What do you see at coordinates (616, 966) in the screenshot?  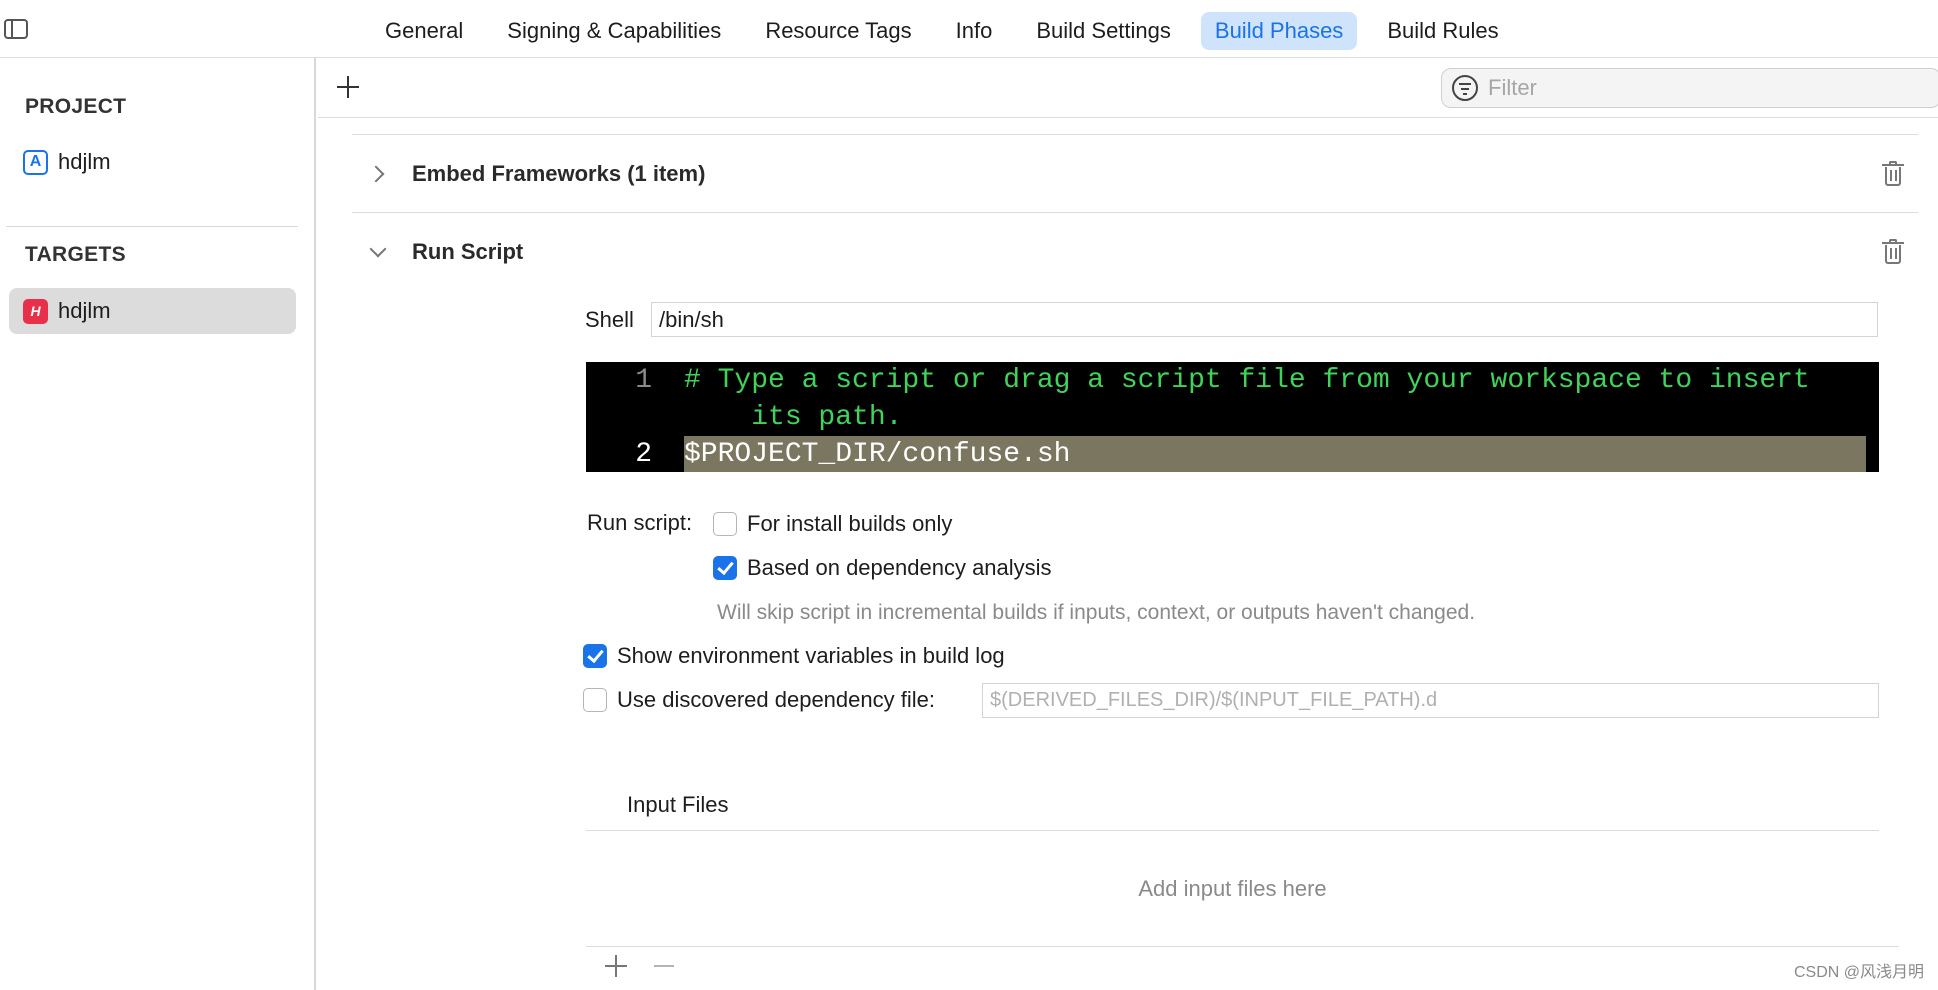 I see `add-input-file-button` at bounding box center [616, 966].